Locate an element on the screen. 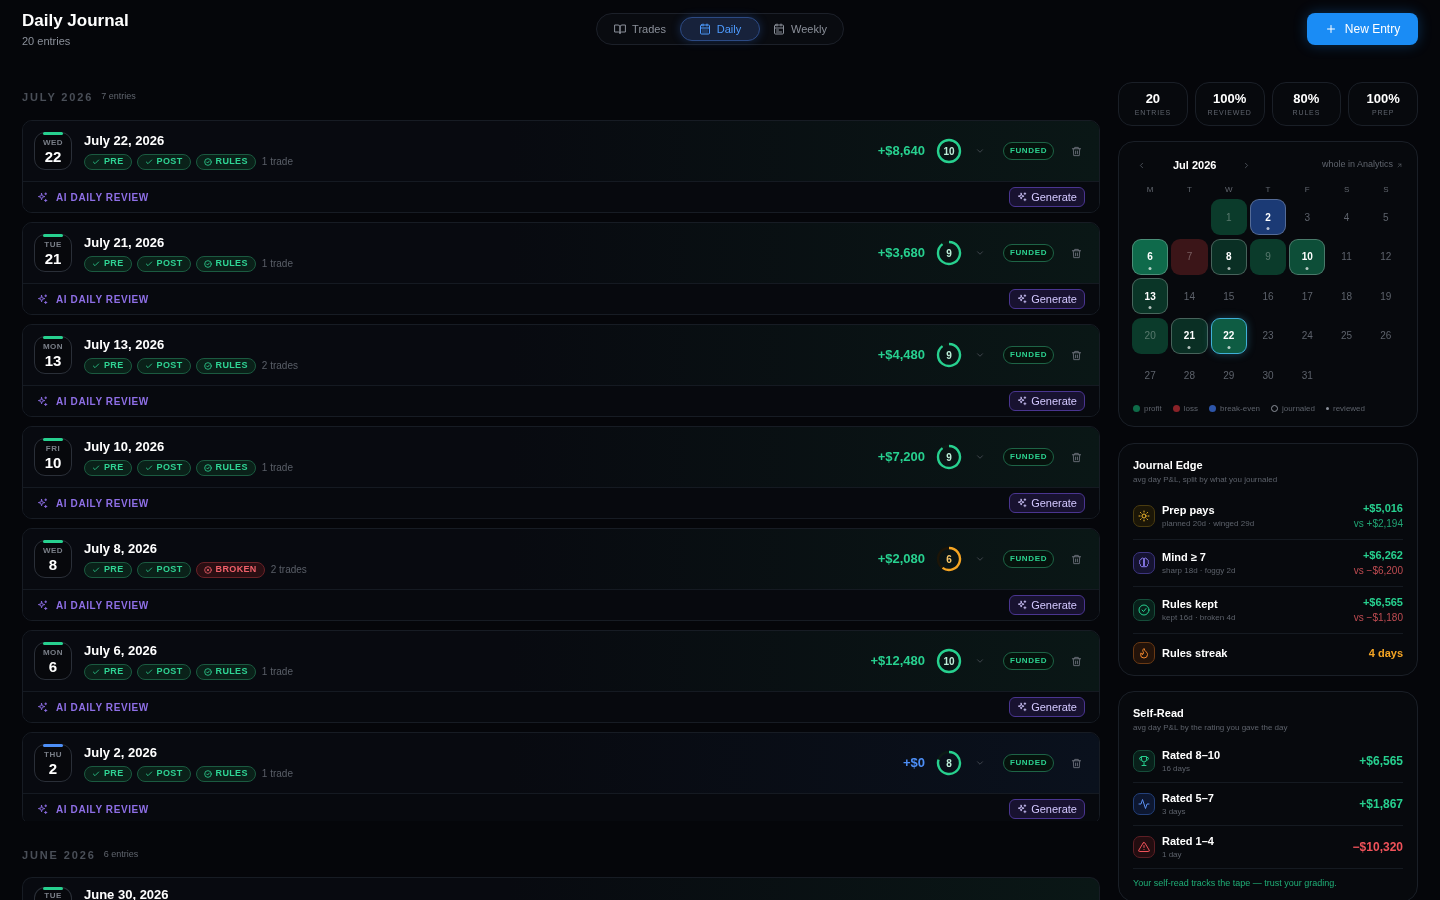  day-cell: 1 is located at coordinates (1228, 217).